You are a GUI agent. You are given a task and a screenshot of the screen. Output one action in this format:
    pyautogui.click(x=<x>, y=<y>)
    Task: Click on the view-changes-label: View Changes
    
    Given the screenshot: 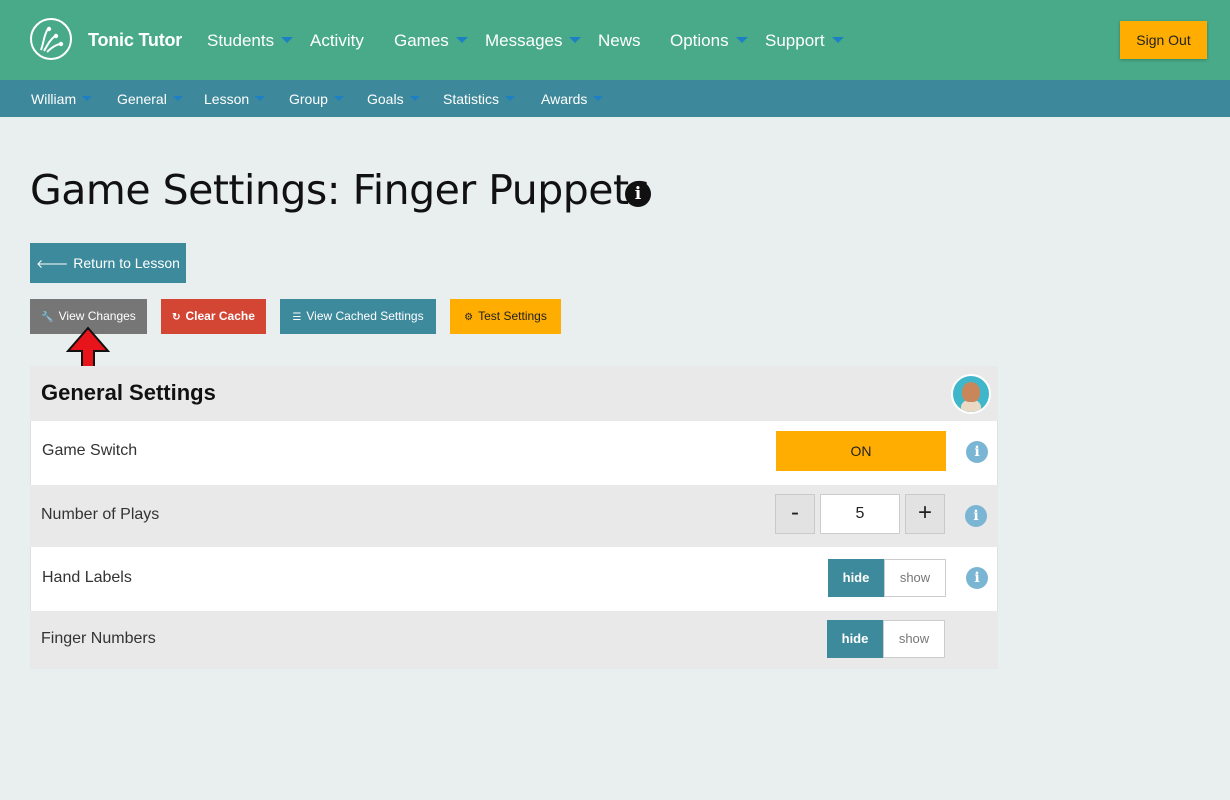 What is the action you would take?
    pyautogui.click(x=97, y=316)
    